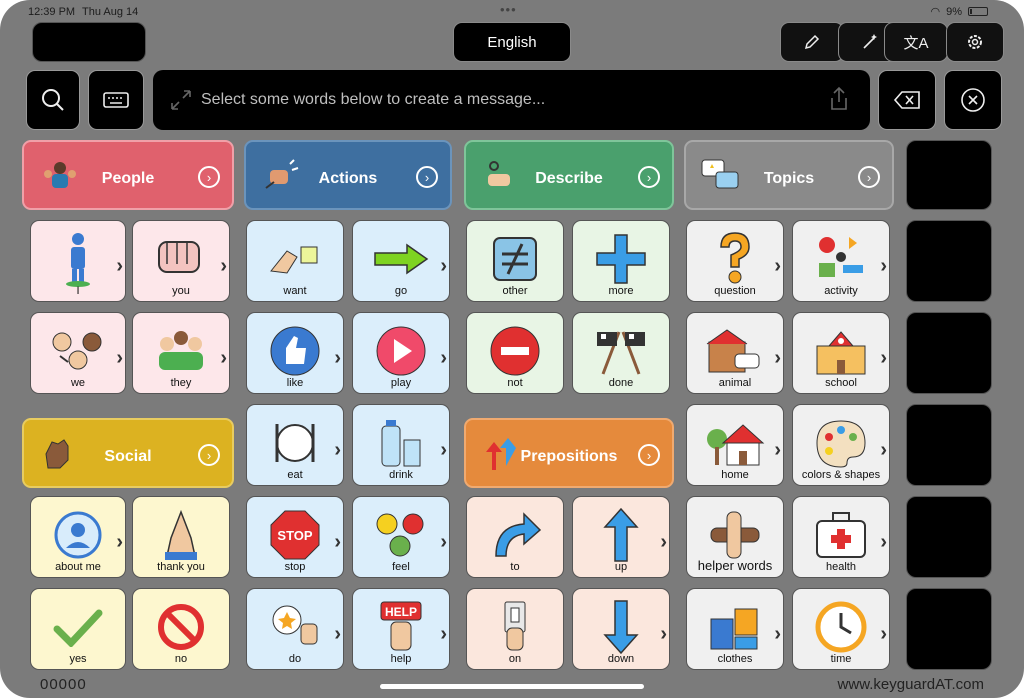 The image size is (1024, 698). I want to click on word-tile-want: want, so click(295, 261).